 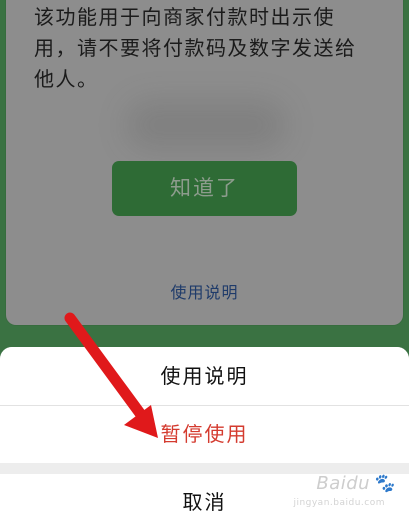 I want to click on baidu-watermark: Baidu 🐾, so click(x=356, y=483).